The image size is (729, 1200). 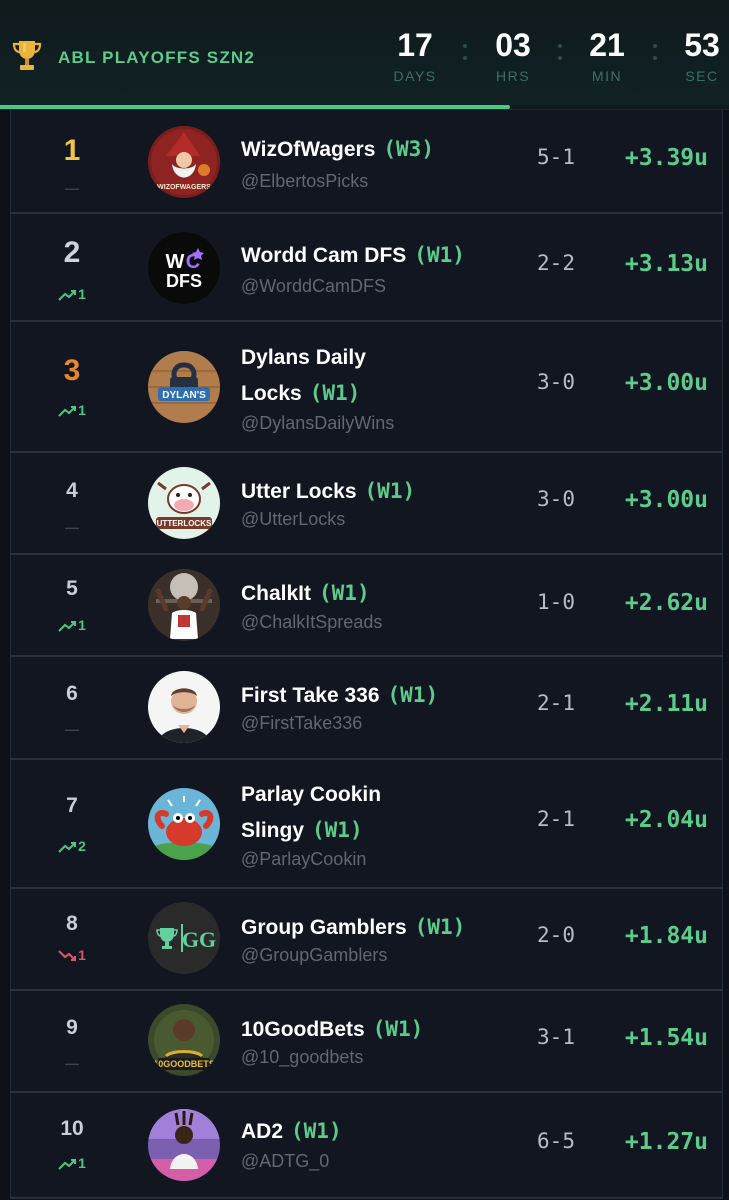 What do you see at coordinates (72, 923) in the screenshot?
I see `rank-number: 8` at bounding box center [72, 923].